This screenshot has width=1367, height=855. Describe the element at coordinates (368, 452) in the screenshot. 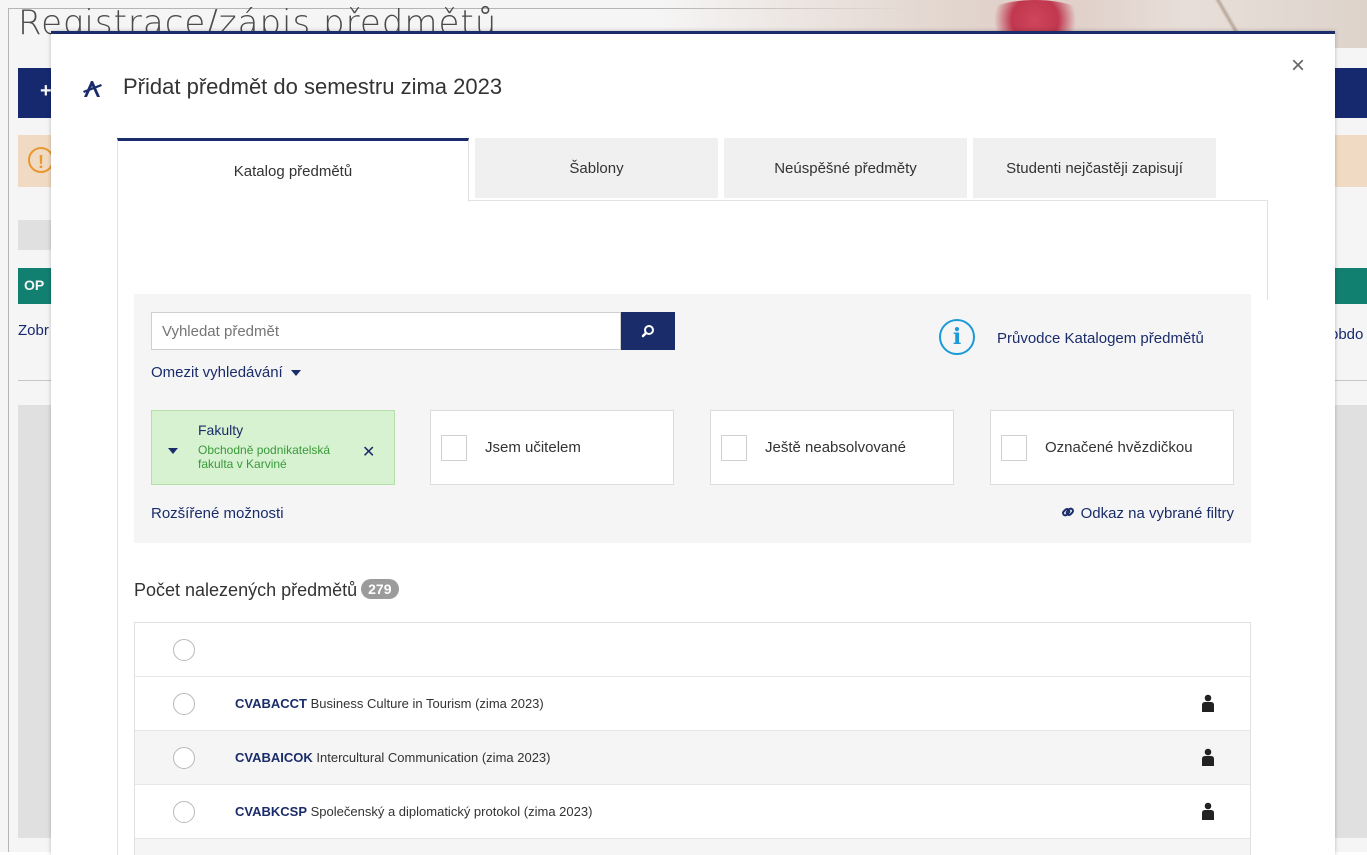

I see `remove-filter-icon: ✕` at that location.